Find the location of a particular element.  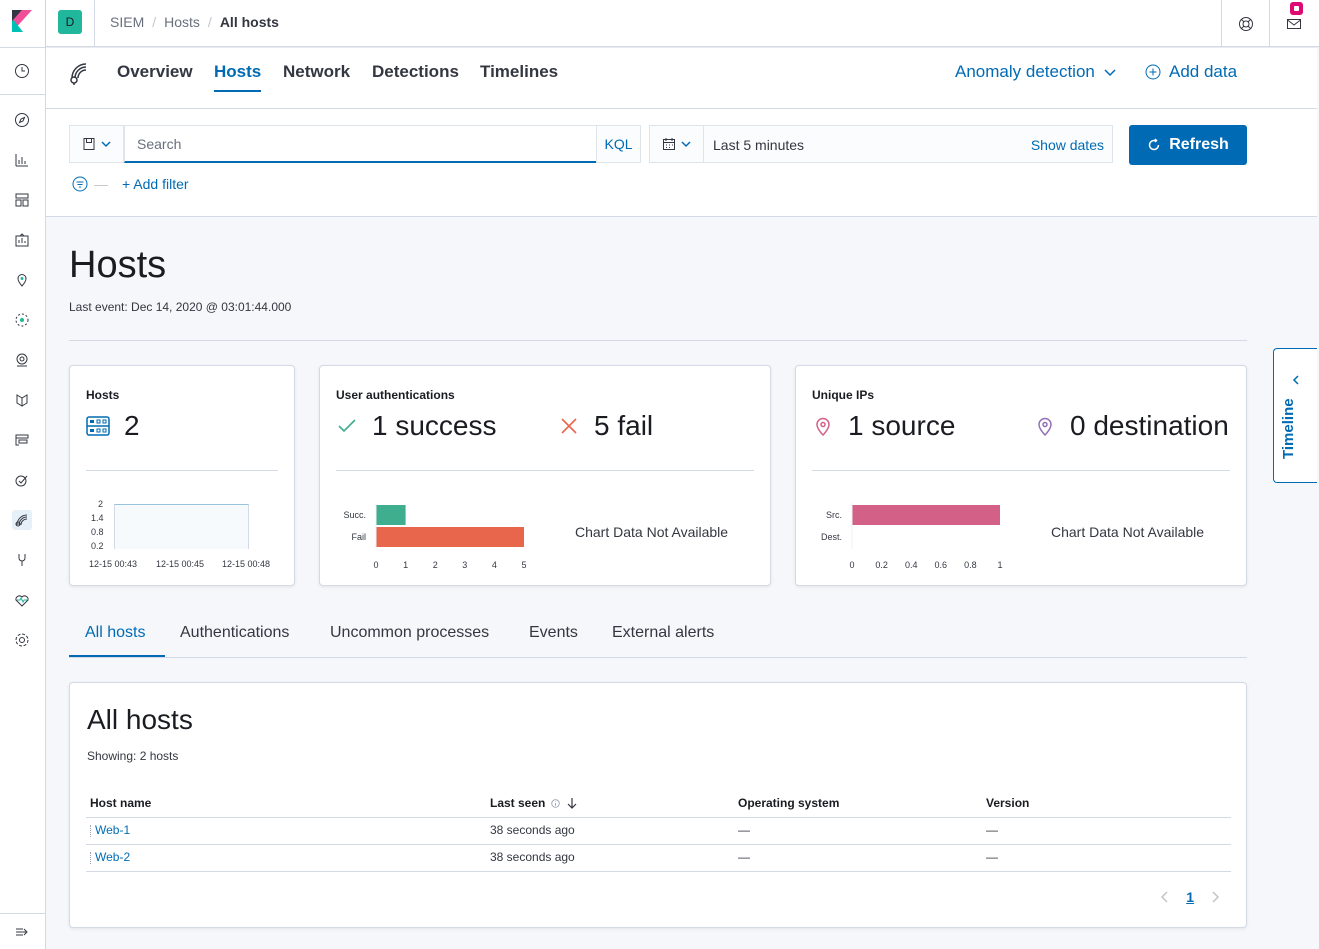

host-link: Web-2 is located at coordinates (112, 857).